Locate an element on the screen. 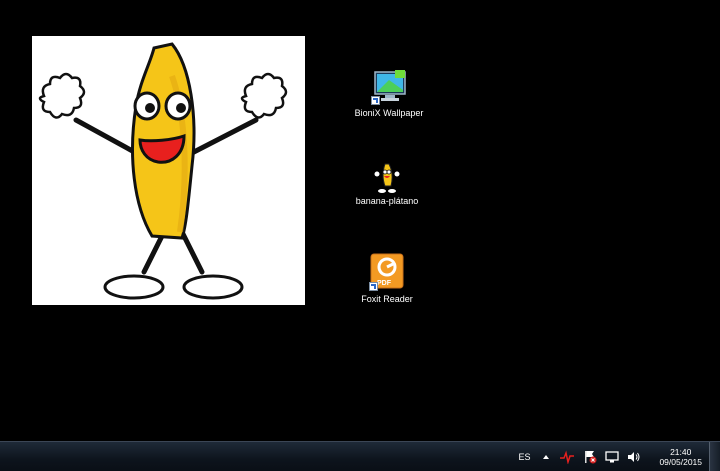  left-pom-pom is located at coordinates (62, 95).